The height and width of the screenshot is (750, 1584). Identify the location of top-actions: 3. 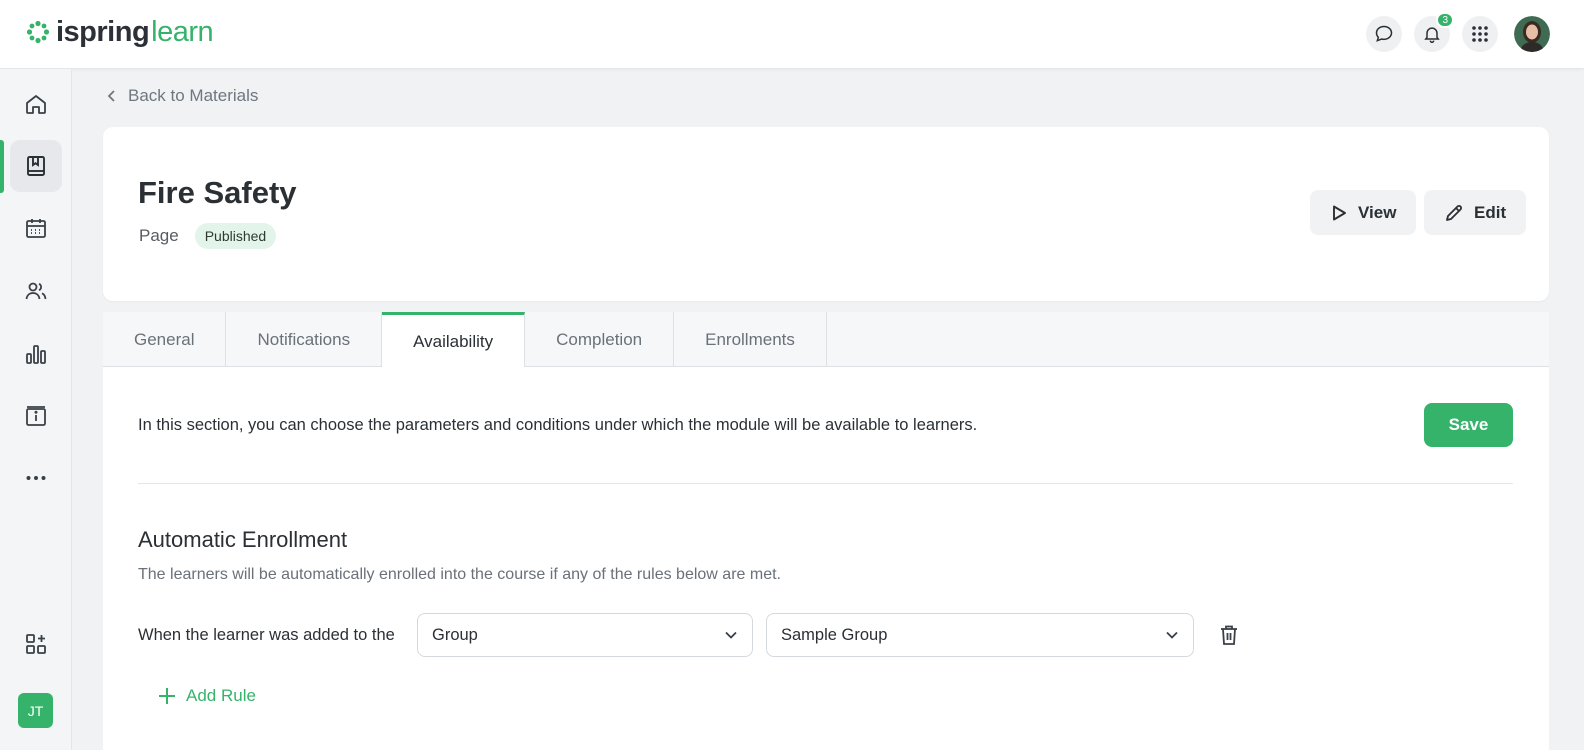
(1458, 32).